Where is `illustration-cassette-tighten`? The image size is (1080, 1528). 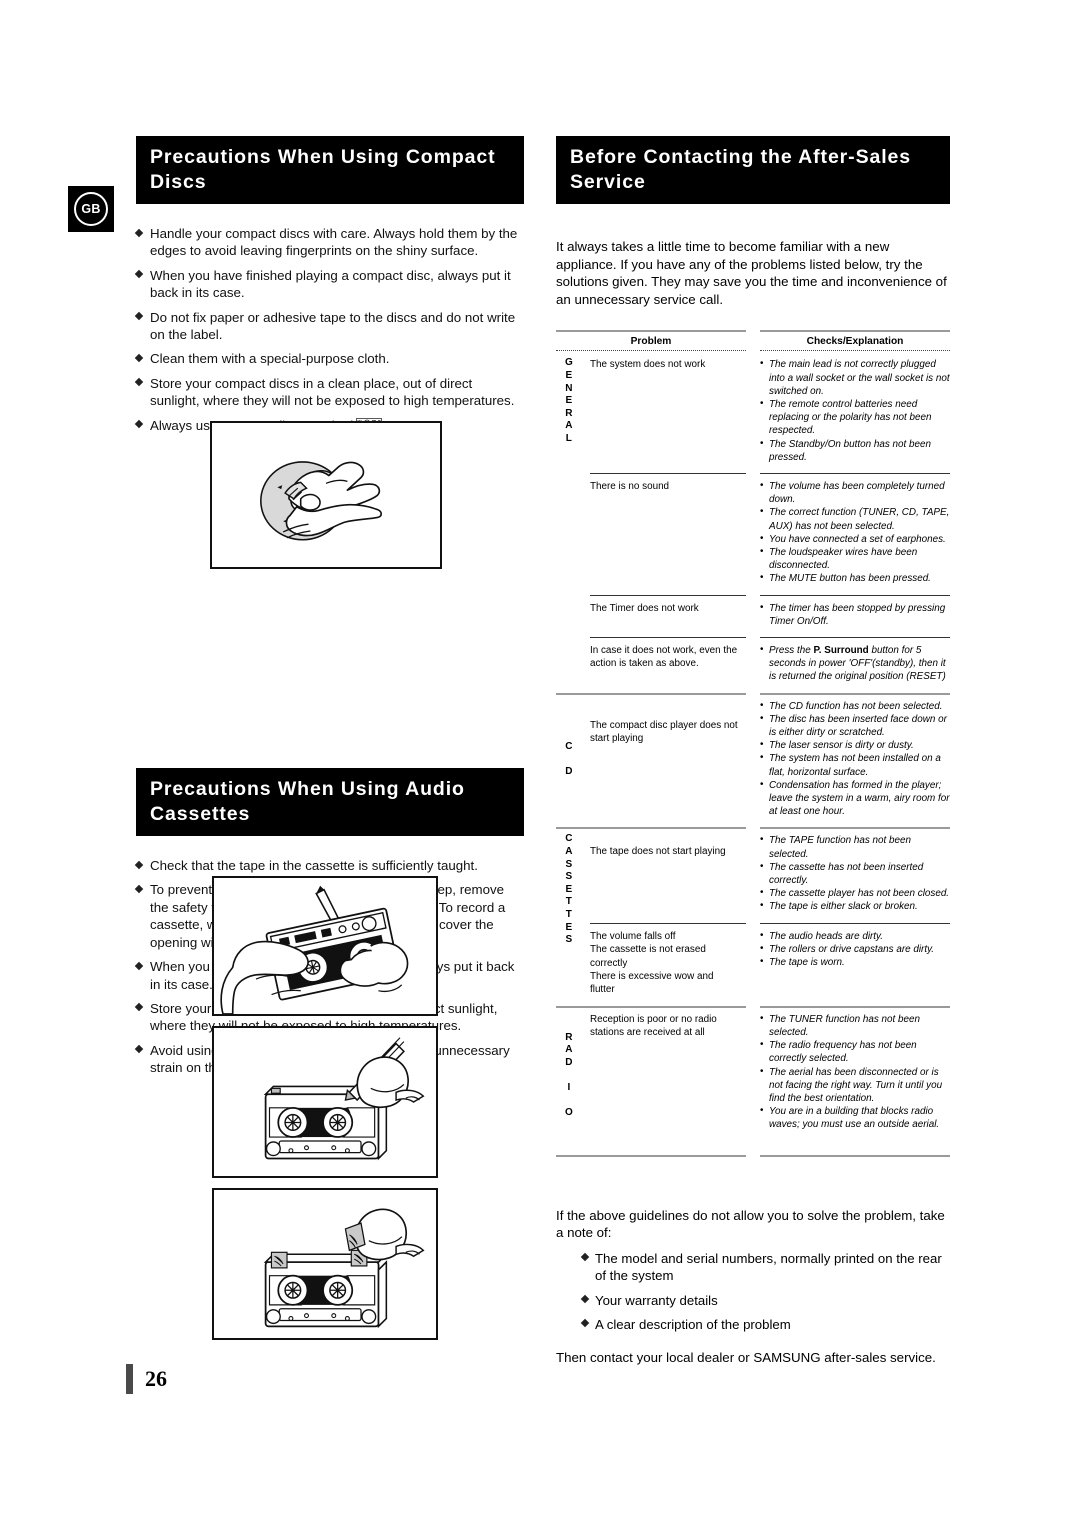
illustration-cassette-tighten is located at coordinates (325, 946).